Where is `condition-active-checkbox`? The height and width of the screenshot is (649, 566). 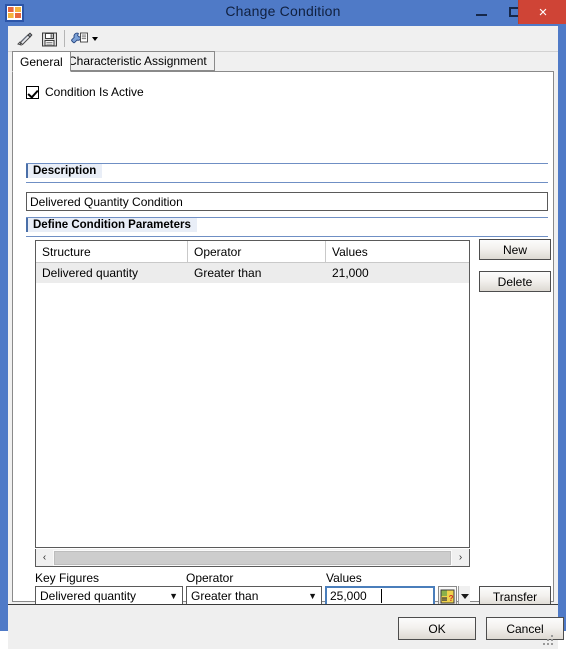 condition-active-checkbox is located at coordinates (32, 92).